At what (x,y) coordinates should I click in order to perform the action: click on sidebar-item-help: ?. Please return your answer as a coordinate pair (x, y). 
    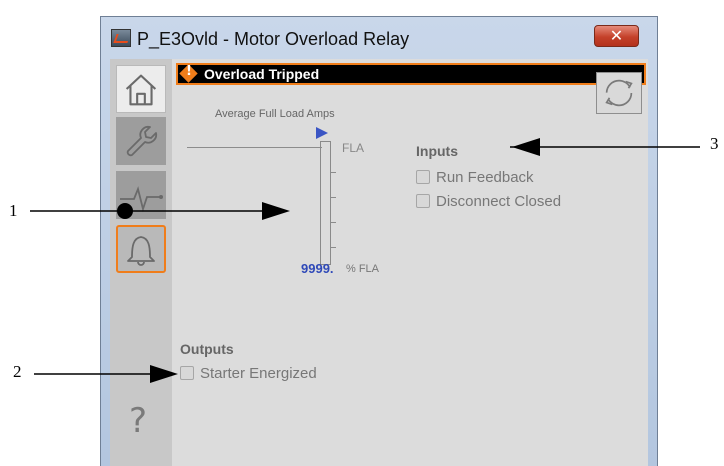
    Looking at the image, I should click on (141, 423).